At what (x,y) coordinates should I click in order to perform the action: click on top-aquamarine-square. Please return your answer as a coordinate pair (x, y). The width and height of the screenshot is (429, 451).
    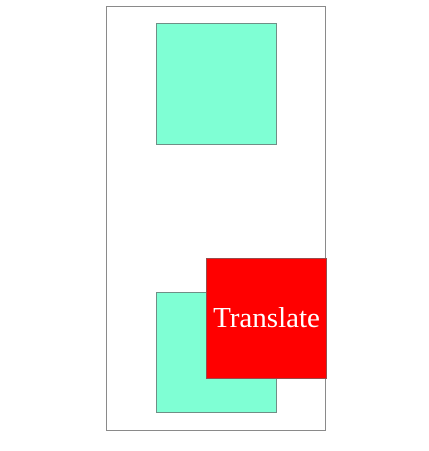
    Looking at the image, I should click on (216, 84).